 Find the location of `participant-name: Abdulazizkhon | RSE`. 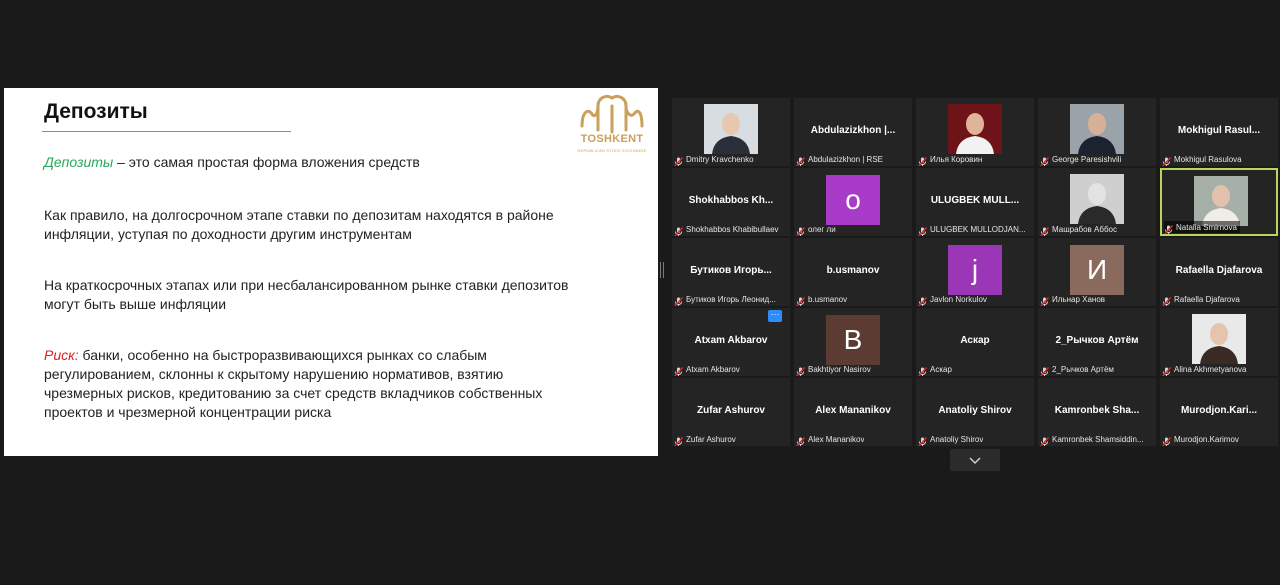

participant-name: Abdulazizkhon | RSE is located at coordinates (846, 159).